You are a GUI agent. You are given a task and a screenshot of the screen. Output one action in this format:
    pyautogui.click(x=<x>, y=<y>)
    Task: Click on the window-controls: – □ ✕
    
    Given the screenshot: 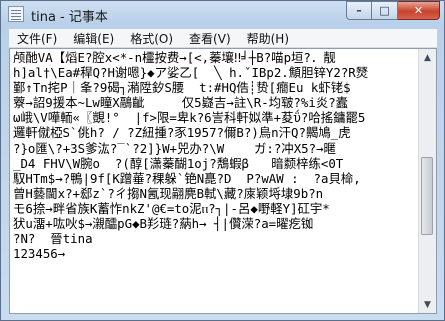 What is the action you would take?
    pyautogui.click(x=393, y=11)
    